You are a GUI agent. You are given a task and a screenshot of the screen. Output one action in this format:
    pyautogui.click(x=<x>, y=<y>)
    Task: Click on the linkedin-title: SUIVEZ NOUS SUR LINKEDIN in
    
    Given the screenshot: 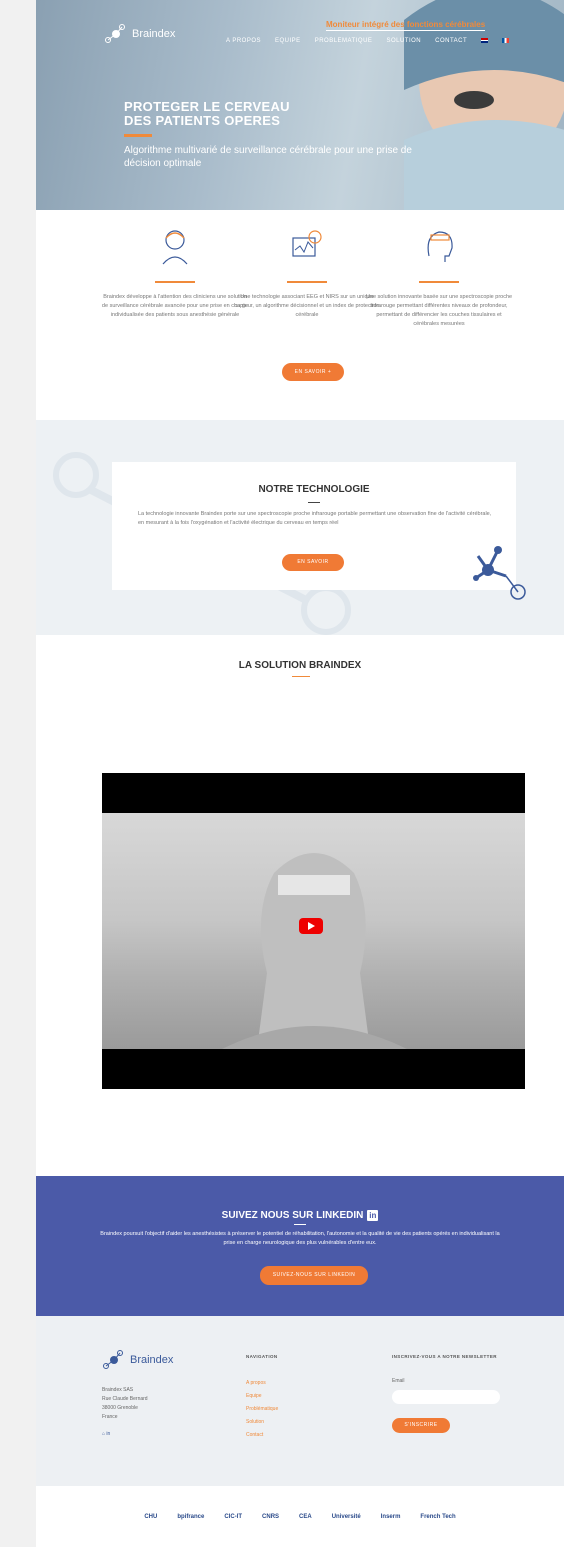 What is the action you would take?
    pyautogui.click(x=300, y=1215)
    